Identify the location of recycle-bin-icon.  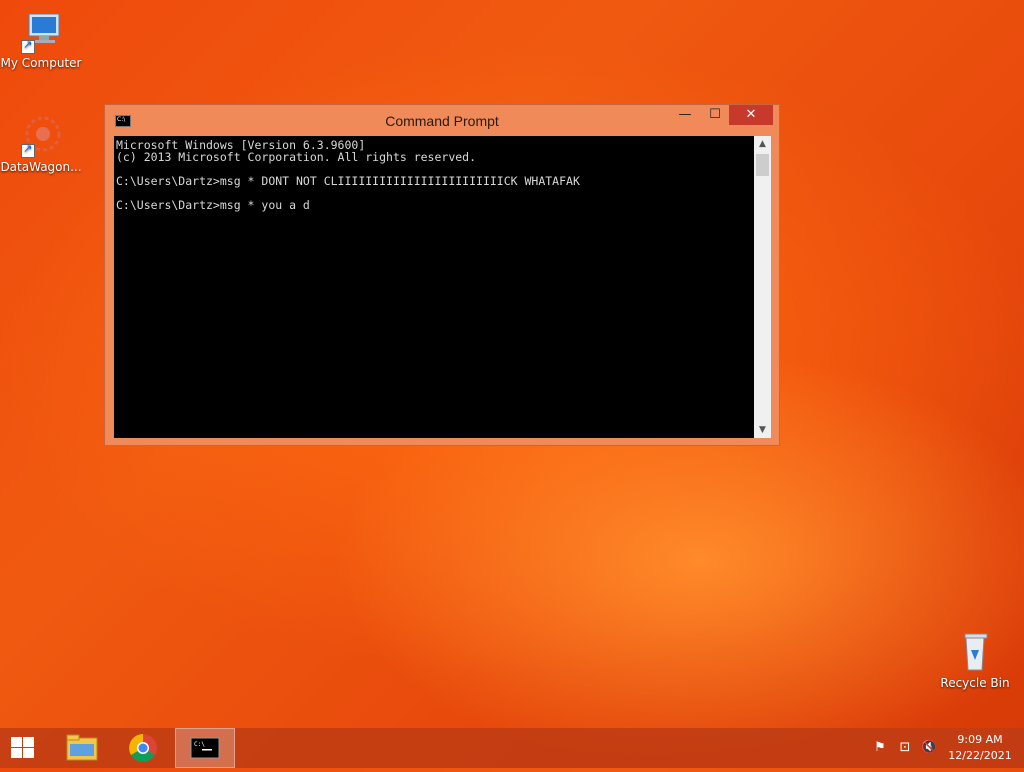
(975, 652).